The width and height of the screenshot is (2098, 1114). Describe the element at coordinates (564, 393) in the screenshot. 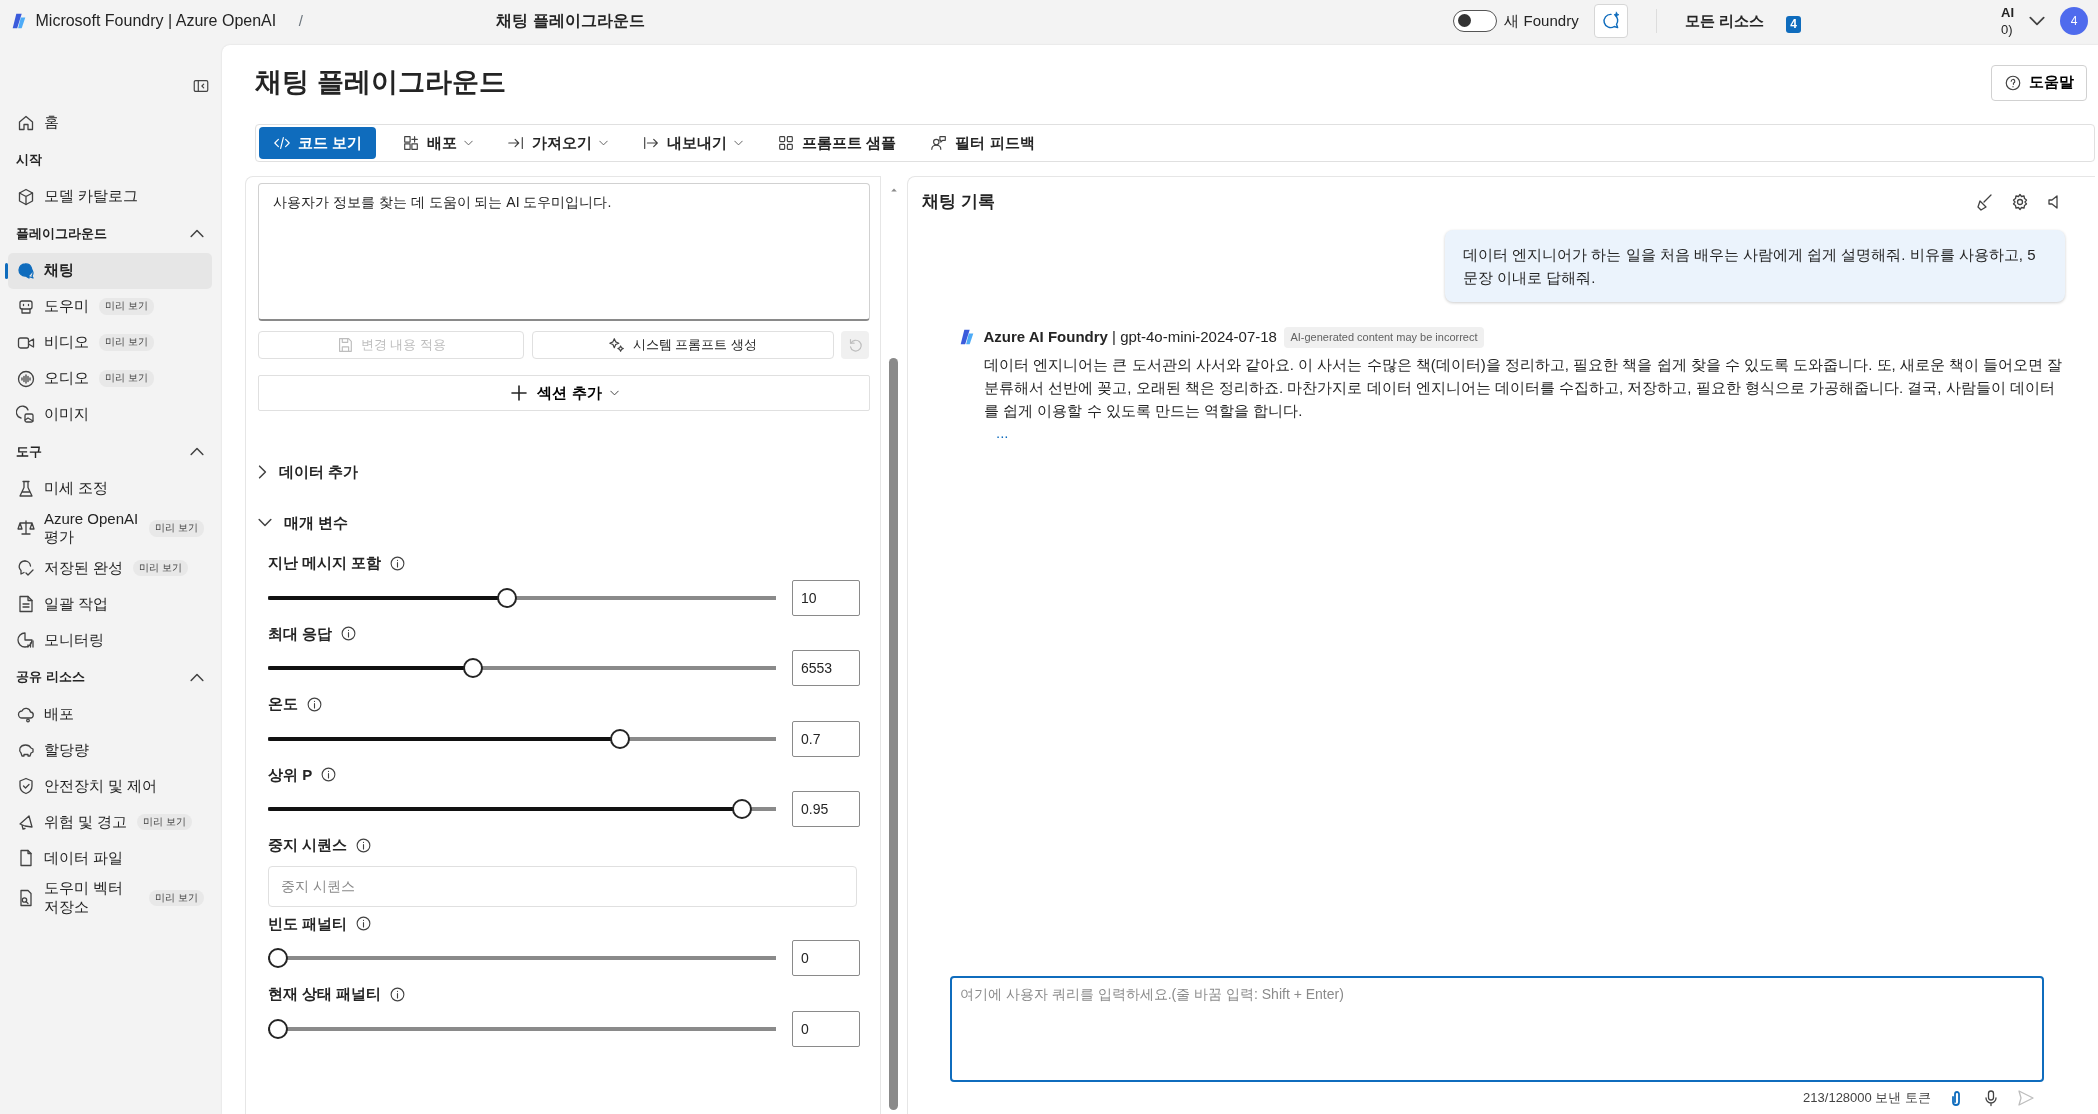

I see `add-section-button: 섹션 추가` at that location.